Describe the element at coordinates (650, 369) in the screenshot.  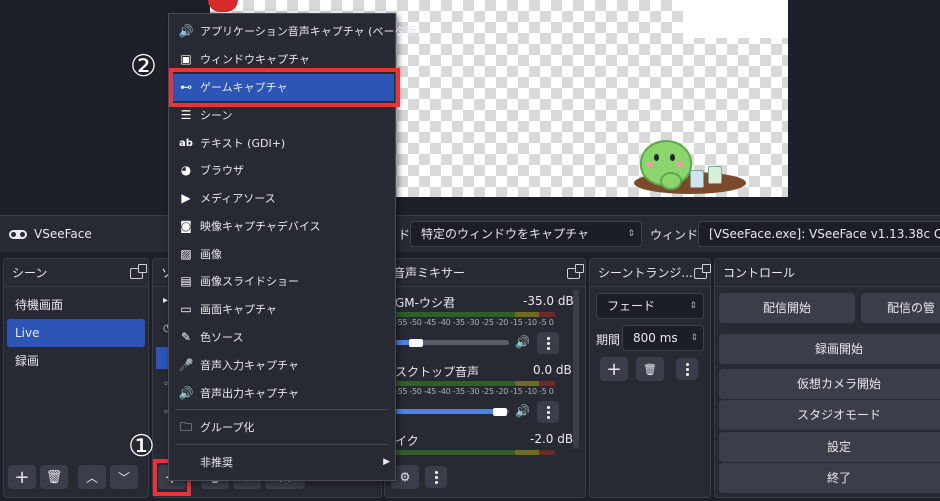
I see `remove-transition-button: 🗑` at that location.